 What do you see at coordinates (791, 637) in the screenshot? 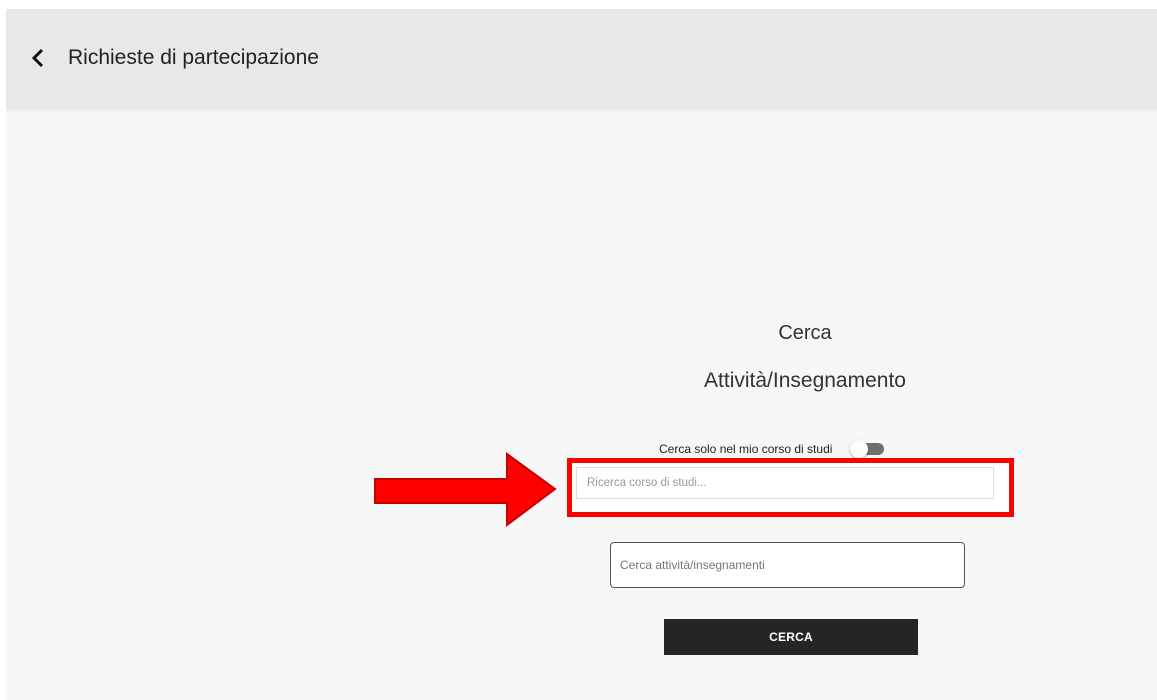
I see `search-button: CERCA` at bounding box center [791, 637].